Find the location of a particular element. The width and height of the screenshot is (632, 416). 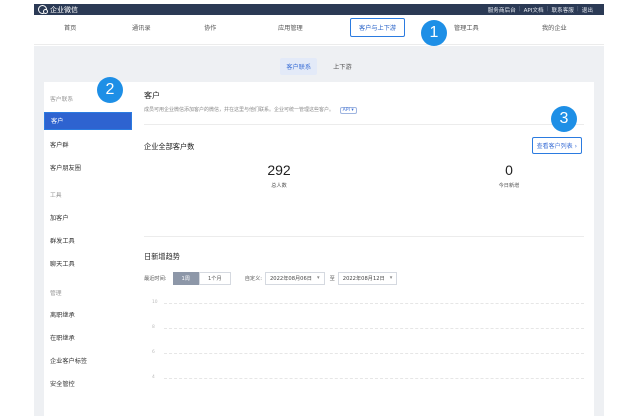

end-date-select: 2022年08月12日 ▾ is located at coordinates (367, 278).